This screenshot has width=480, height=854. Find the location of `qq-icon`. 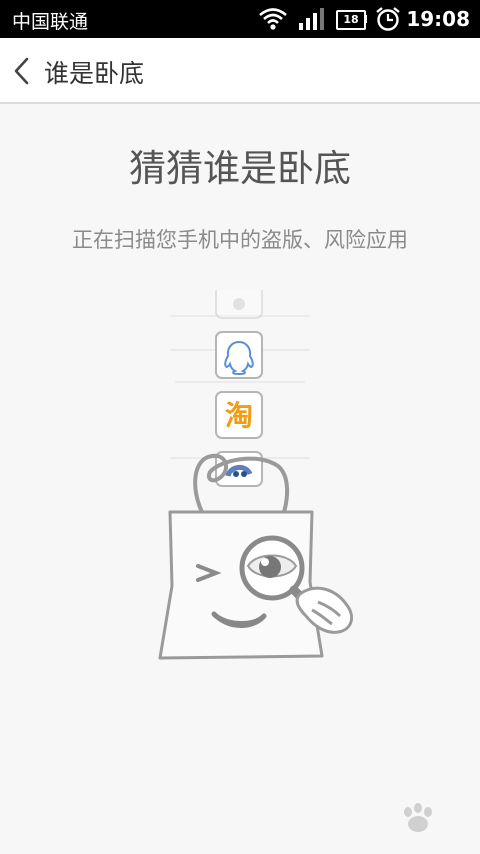

qq-icon is located at coordinates (239, 355).